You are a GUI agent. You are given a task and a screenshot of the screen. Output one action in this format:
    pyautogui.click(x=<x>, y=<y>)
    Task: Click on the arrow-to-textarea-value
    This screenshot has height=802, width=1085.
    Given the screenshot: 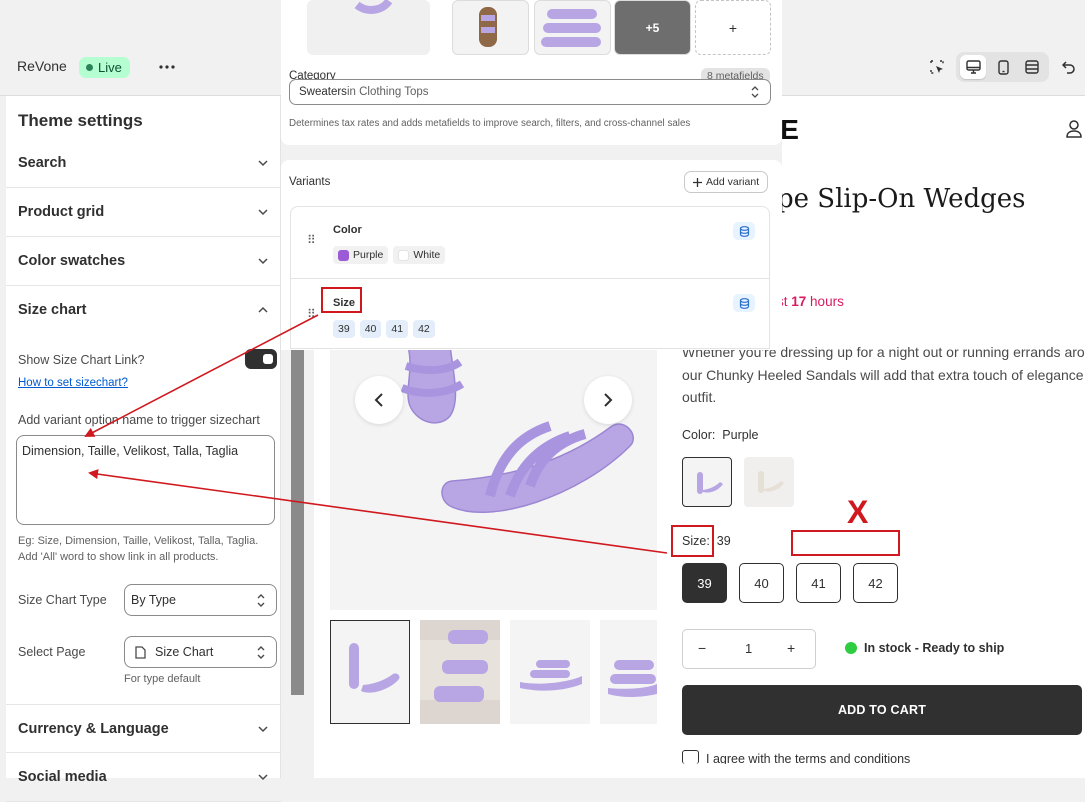 What is the action you would take?
    pyautogui.click(x=378, y=511)
    